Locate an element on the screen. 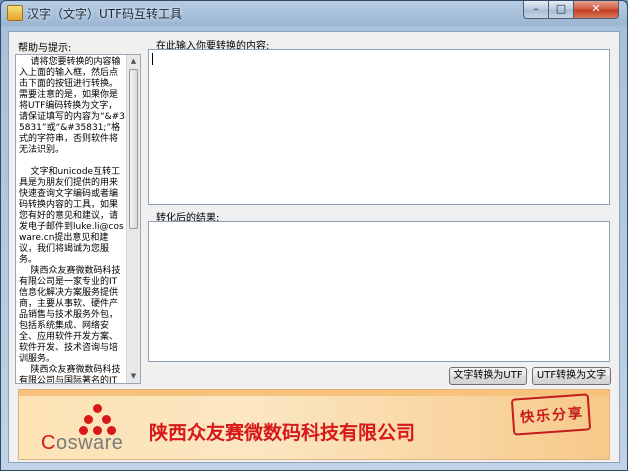 The image size is (628, 471). seal-text: 快乐分享 is located at coordinates (552, 416).